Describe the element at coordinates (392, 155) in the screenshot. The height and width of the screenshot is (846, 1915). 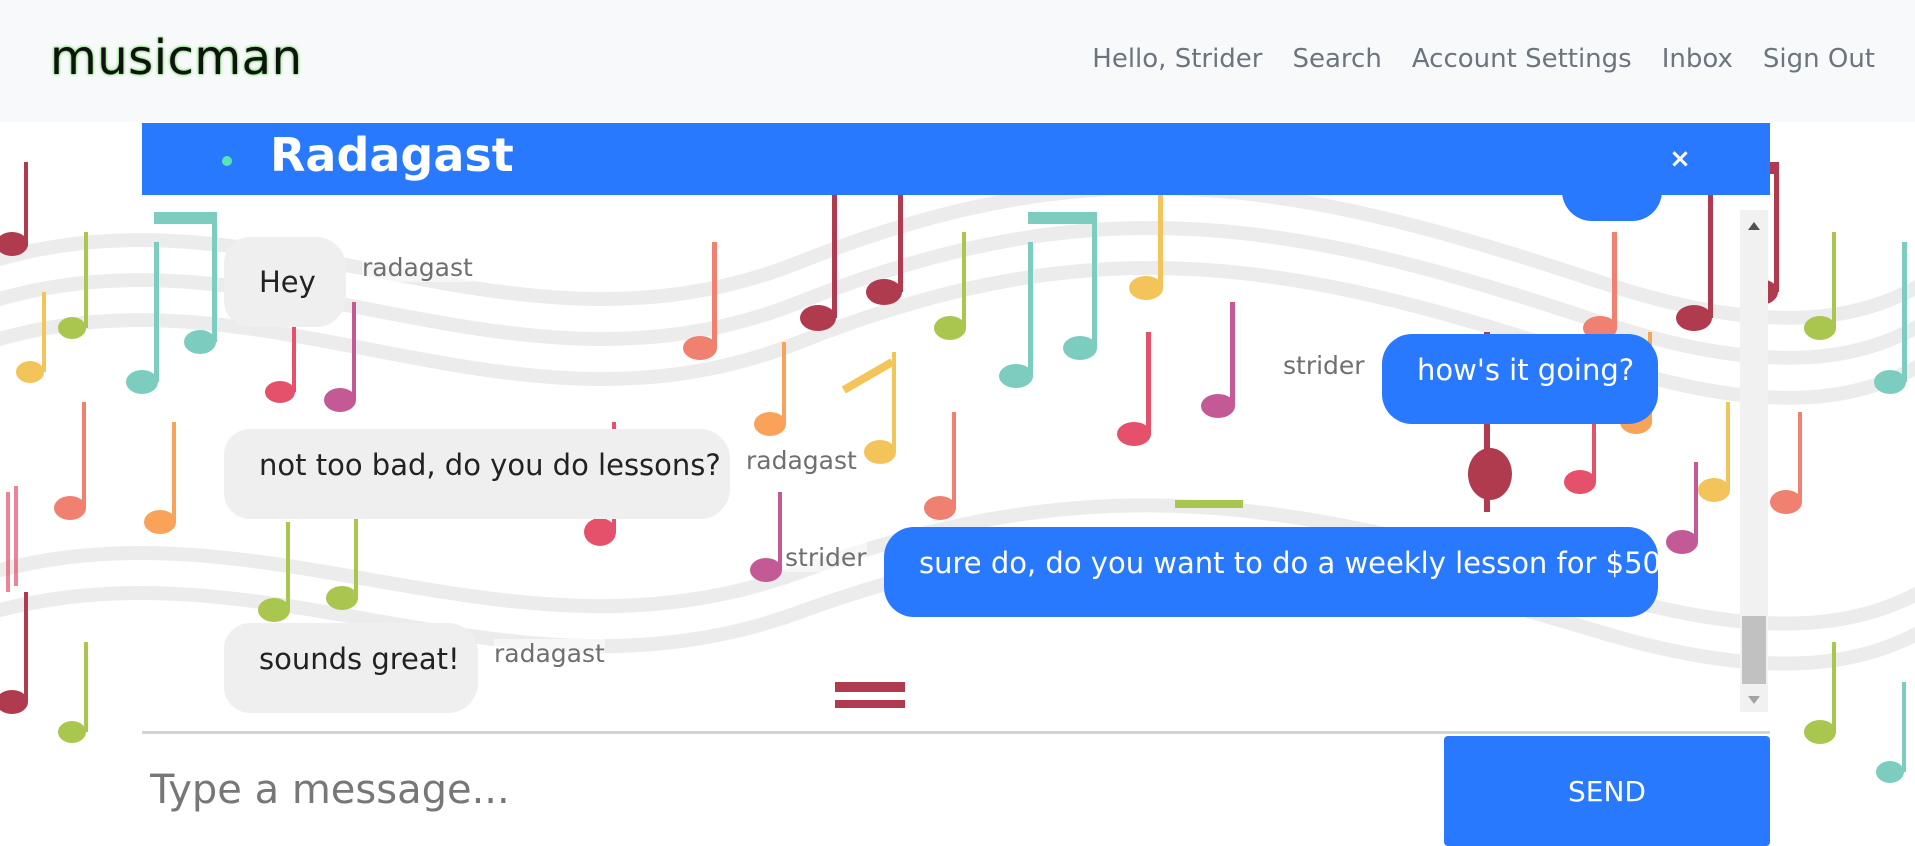
I see `chat-contact-name: Radagast` at that location.